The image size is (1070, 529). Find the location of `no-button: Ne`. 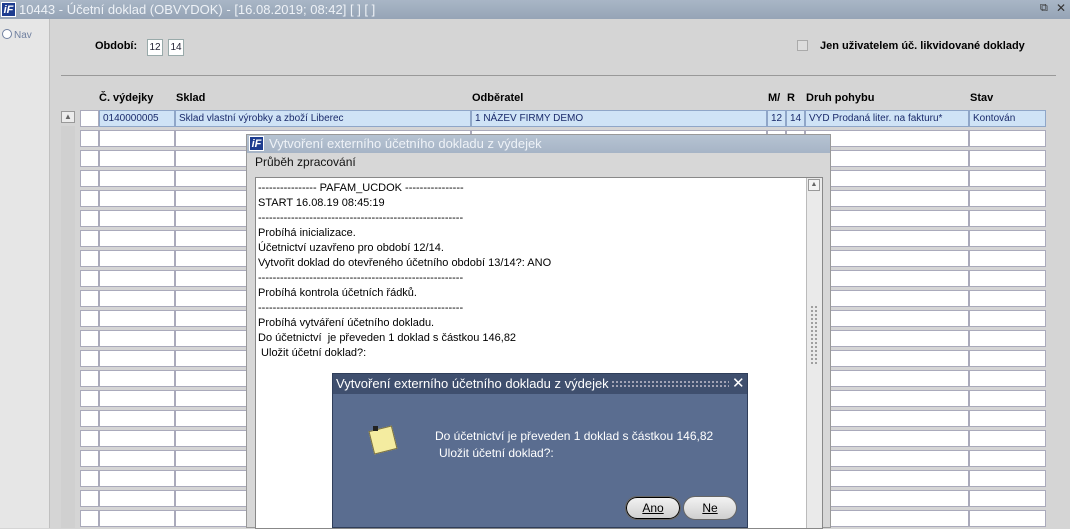

no-button: Ne is located at coordinates (710, 508).